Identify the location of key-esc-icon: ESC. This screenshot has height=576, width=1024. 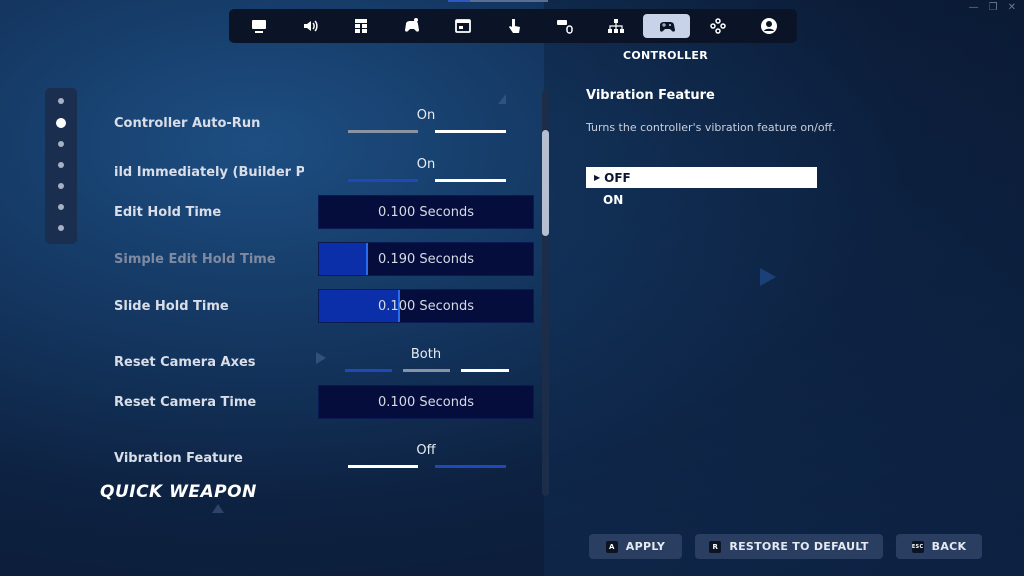
(917, 546).